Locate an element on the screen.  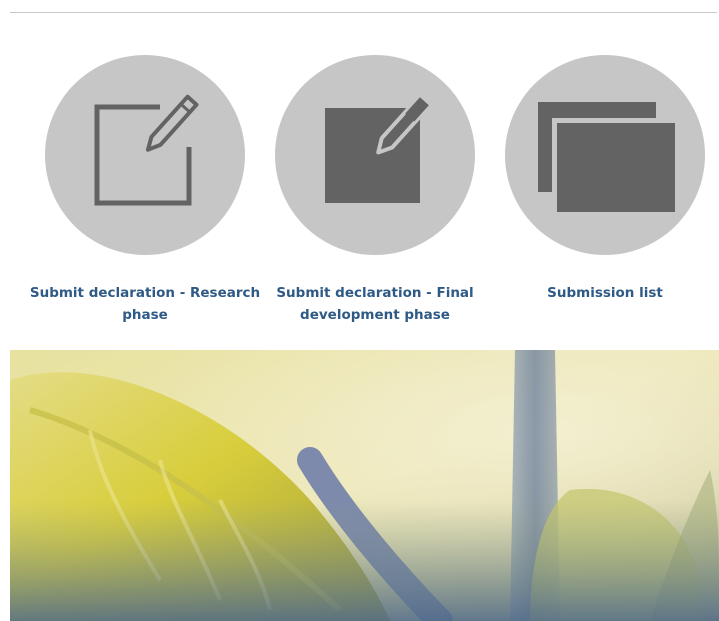
research-tile-label: Submit declaration - Research phase is located at coordinates (145, 304).